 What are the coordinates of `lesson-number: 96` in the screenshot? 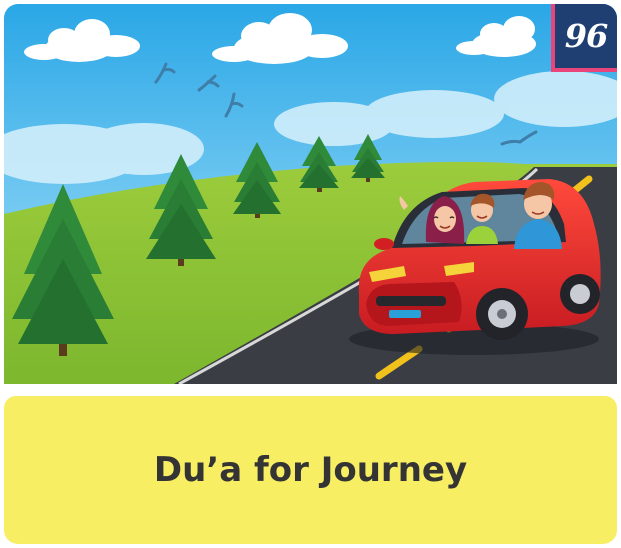 It's located at (586, 36).